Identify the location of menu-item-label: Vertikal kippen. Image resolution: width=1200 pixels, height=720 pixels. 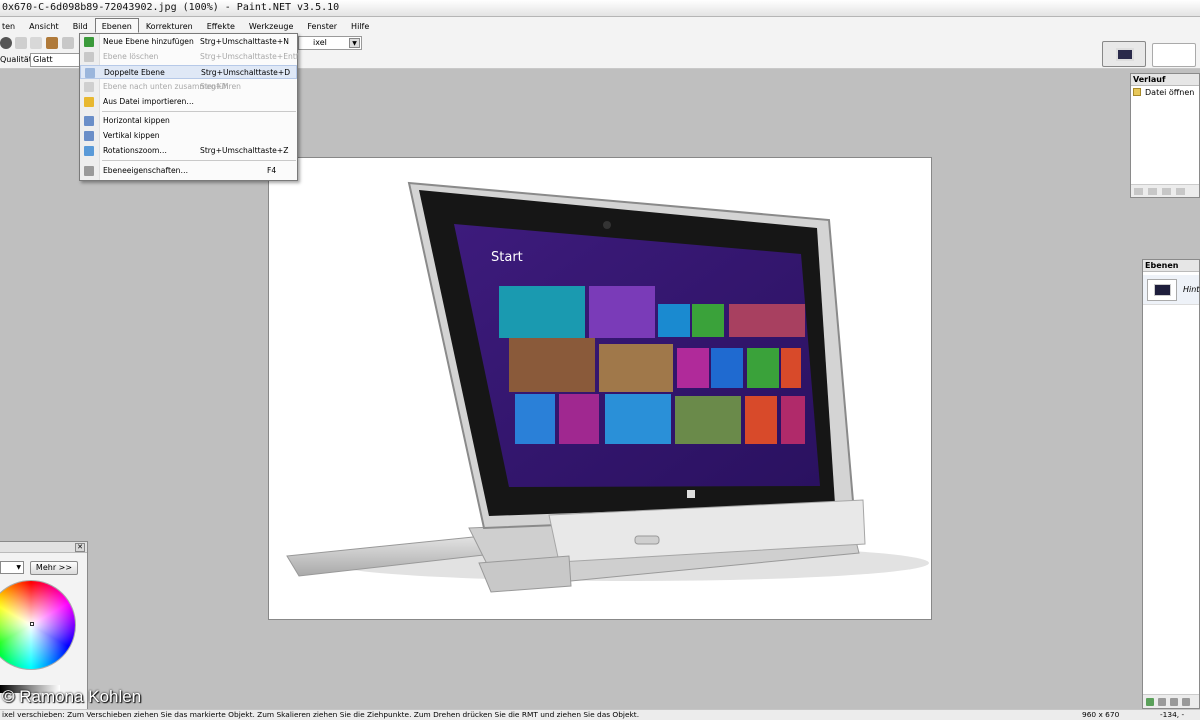
(131, 135).